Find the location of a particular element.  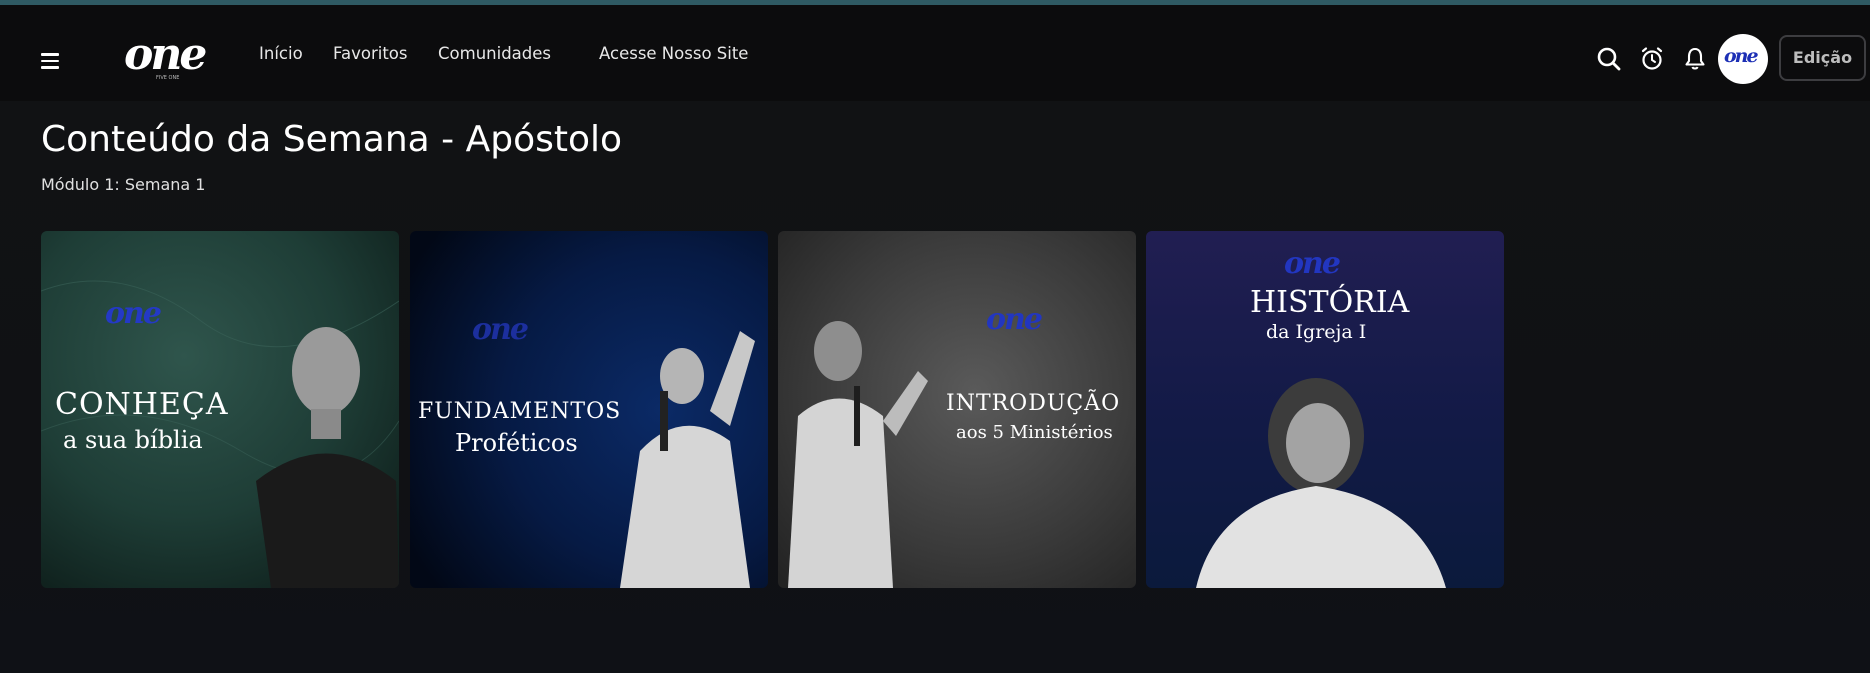

edit-button: Edição is located at coordinates (1822, 58).